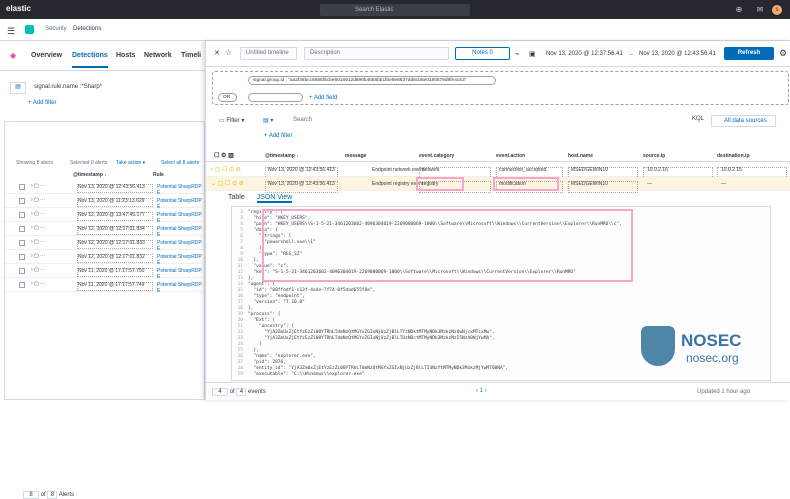 This screenshot has width=790, height=499. Describe the element at coordinates (241, 230) in the screenshot. I see `line-number: 5` at that location.